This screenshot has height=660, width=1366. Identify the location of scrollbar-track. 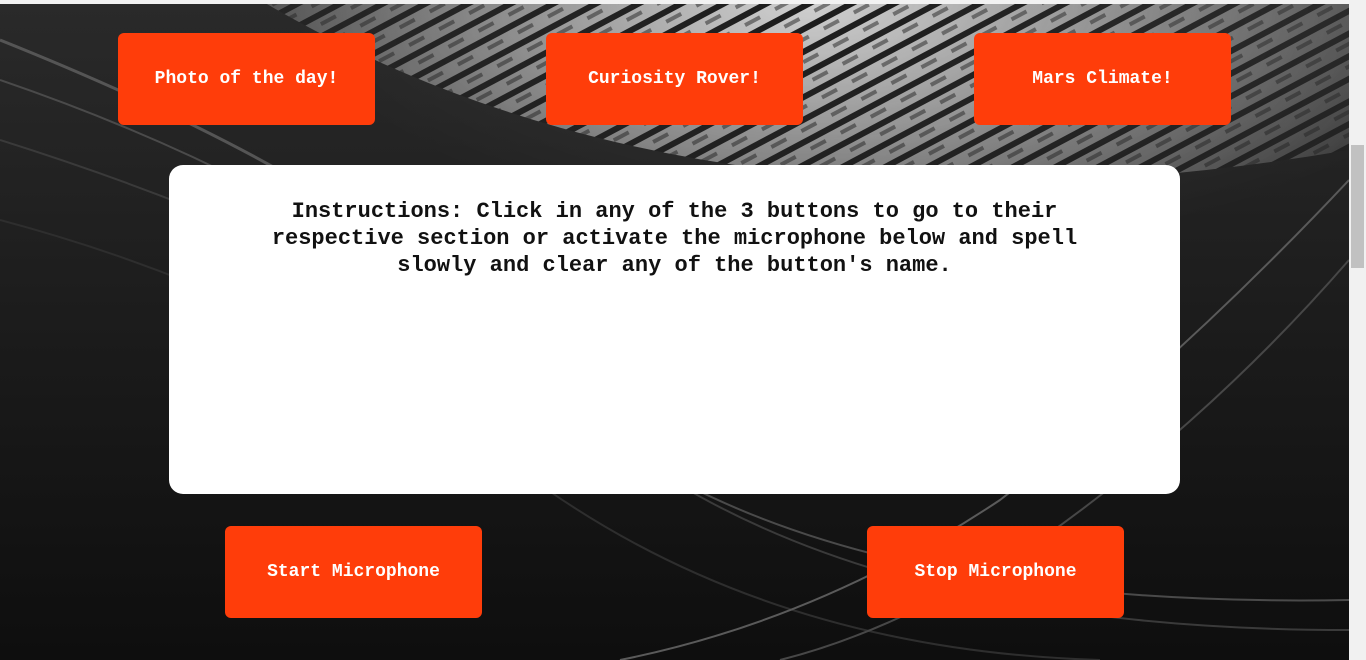
(1357, 330).